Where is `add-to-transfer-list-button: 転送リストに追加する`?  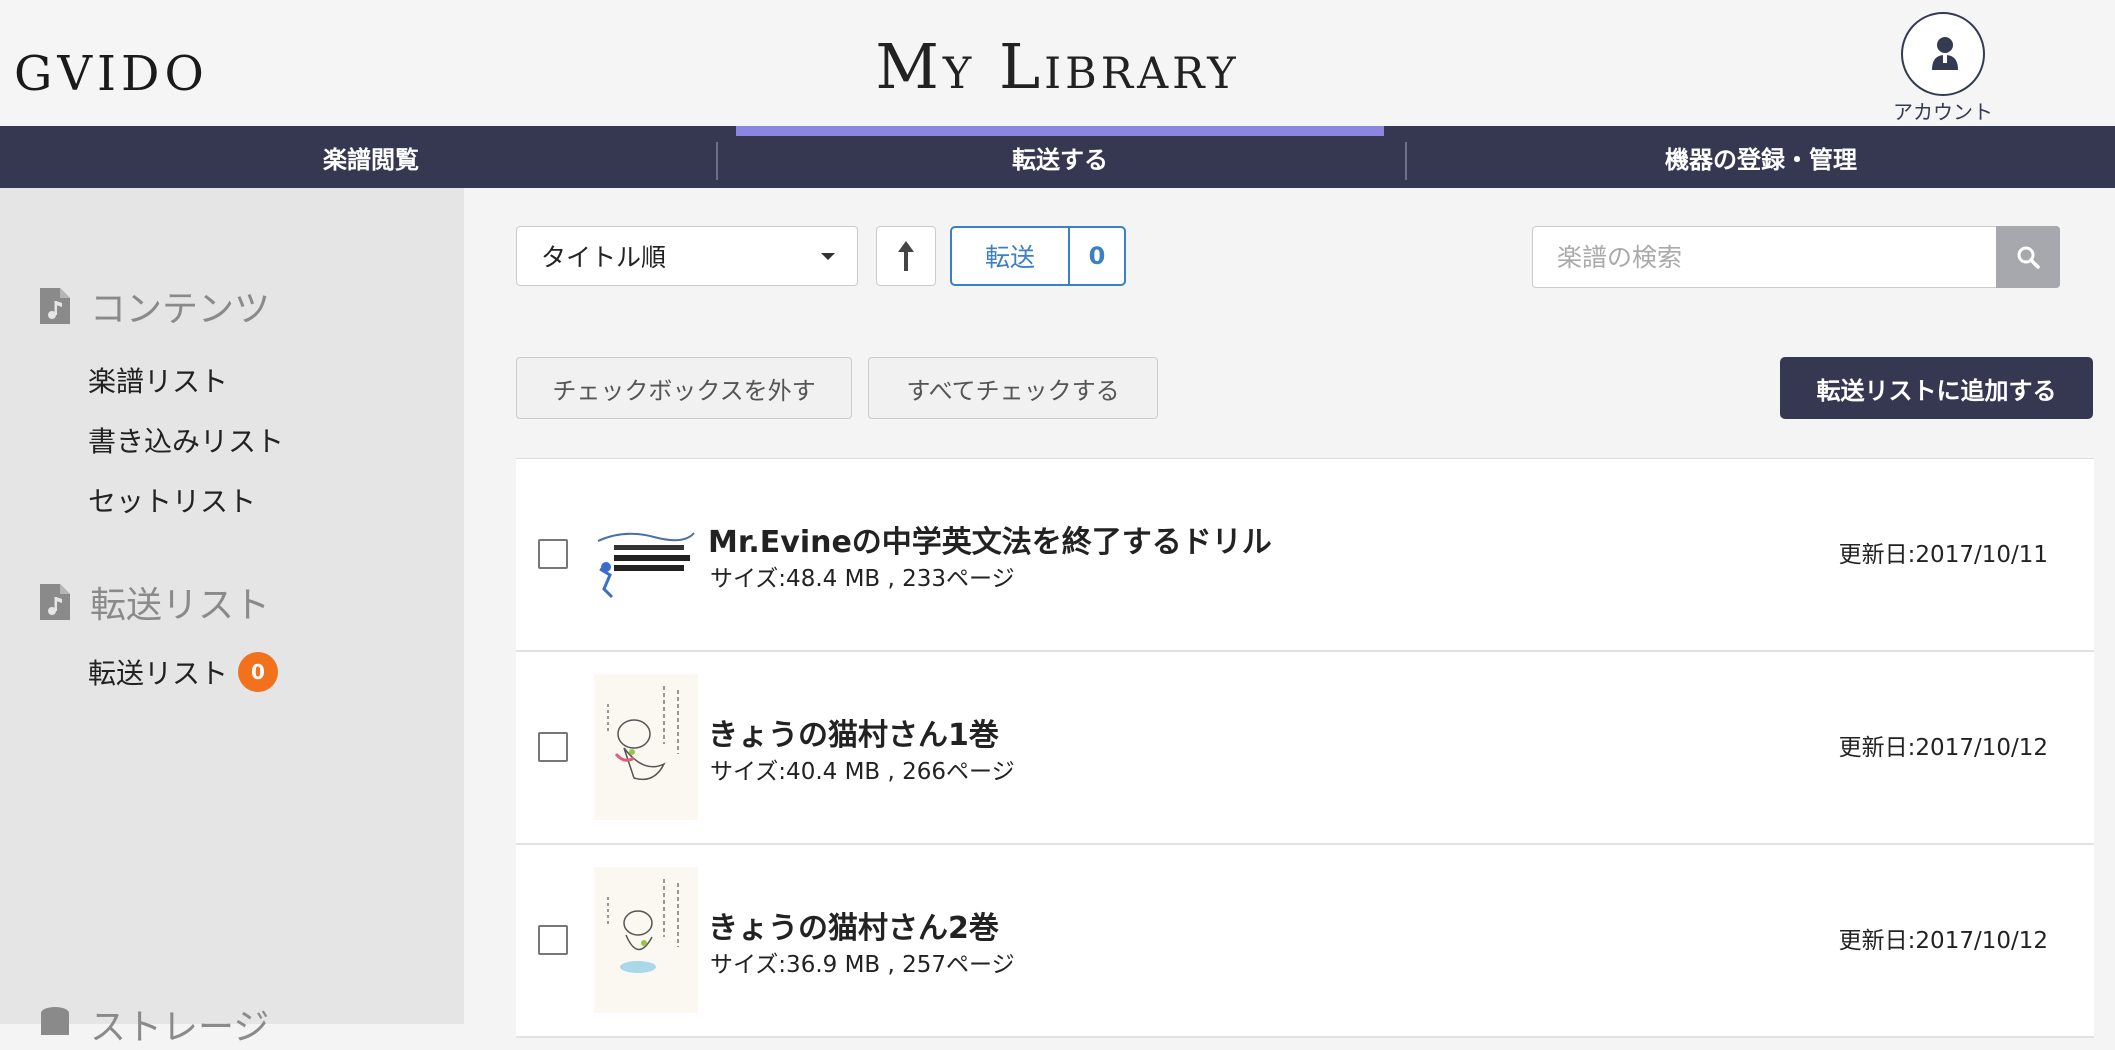 add-to-transfer-list-button: 転送リストに追加する is located at coordinates (1936, 388).